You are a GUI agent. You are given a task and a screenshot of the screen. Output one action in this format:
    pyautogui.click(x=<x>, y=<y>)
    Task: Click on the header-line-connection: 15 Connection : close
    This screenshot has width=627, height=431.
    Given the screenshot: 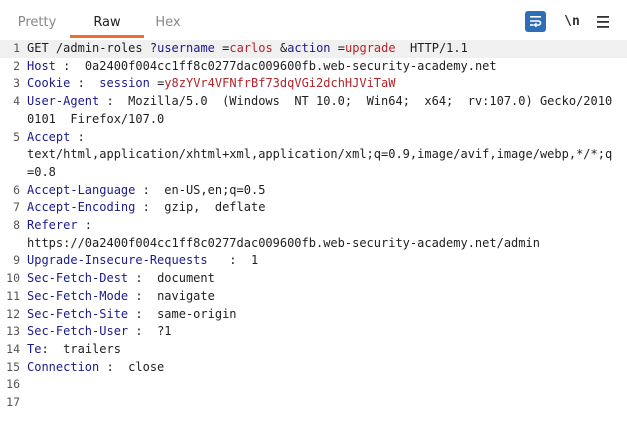 What is the action you would take?
    pyautogui.click(x=313, y=368)
    